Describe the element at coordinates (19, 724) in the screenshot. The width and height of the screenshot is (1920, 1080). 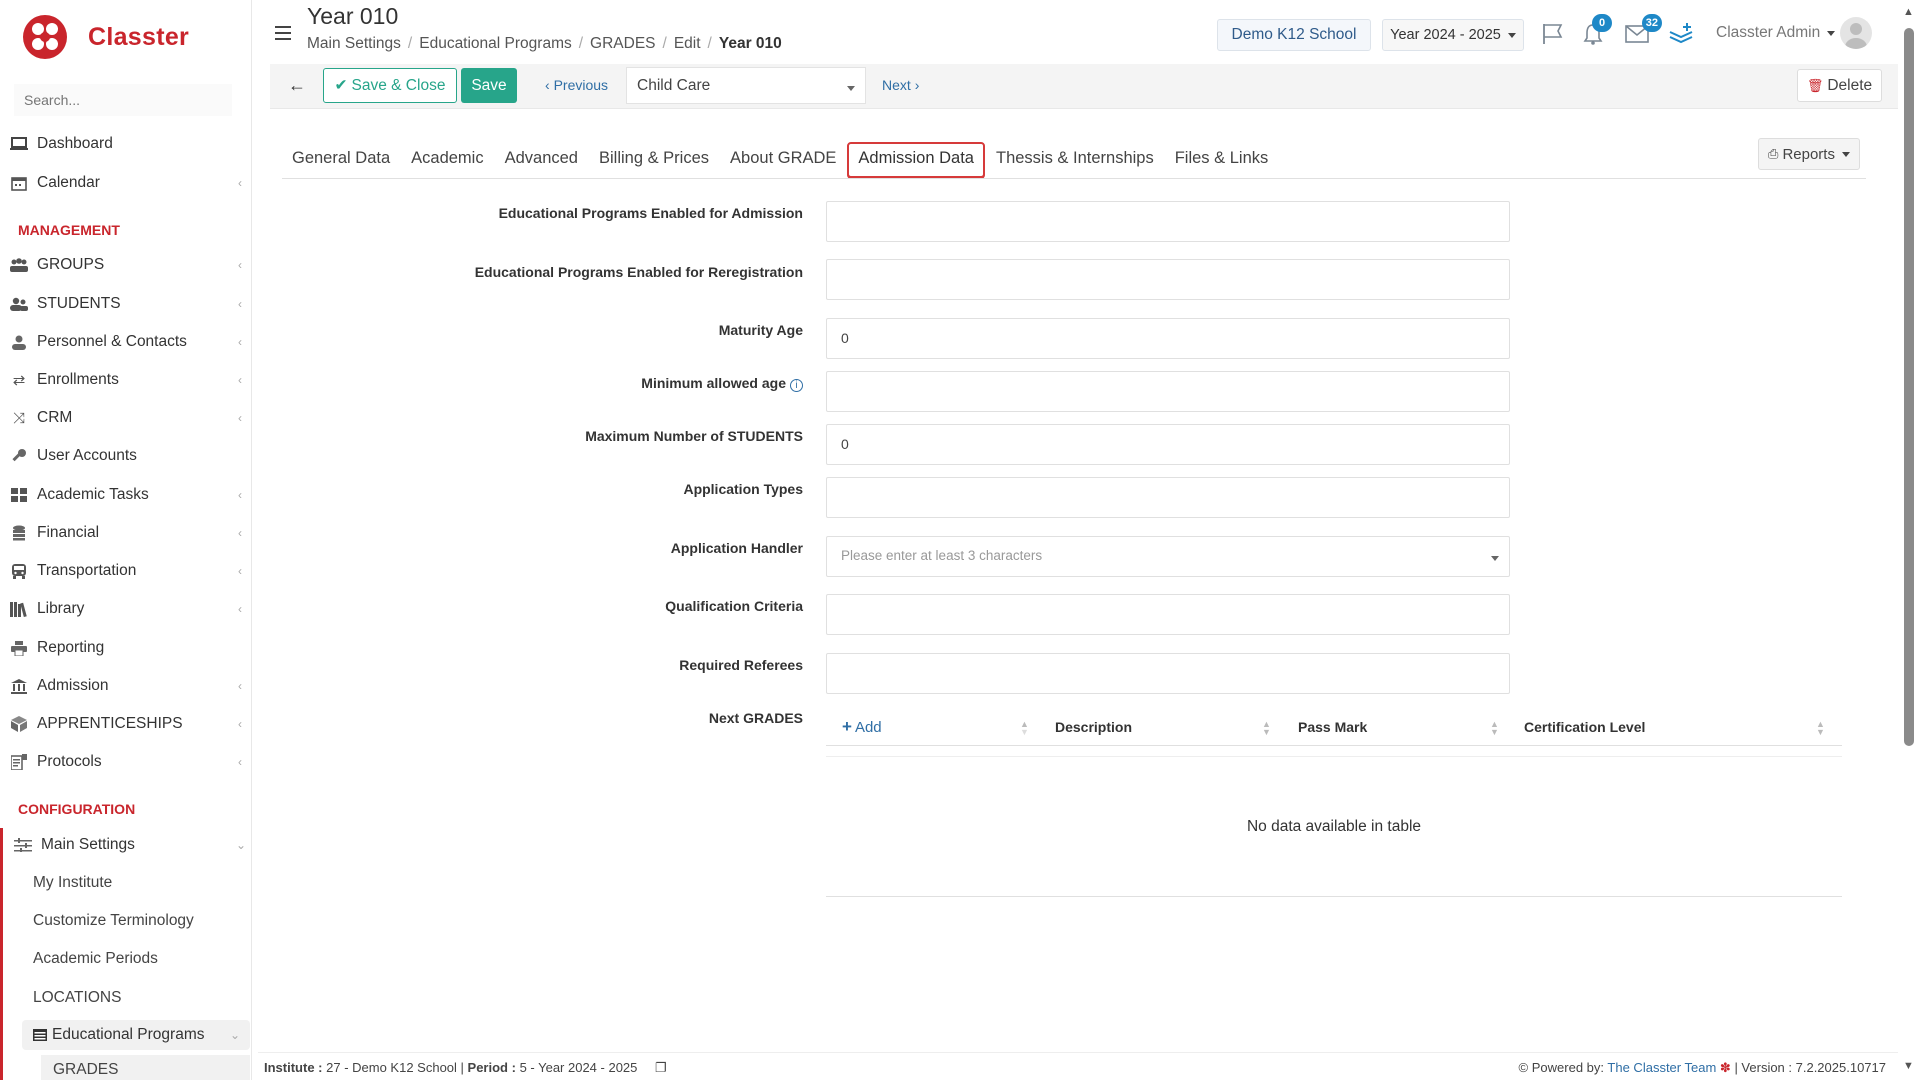
I see `box-icon` at that location.